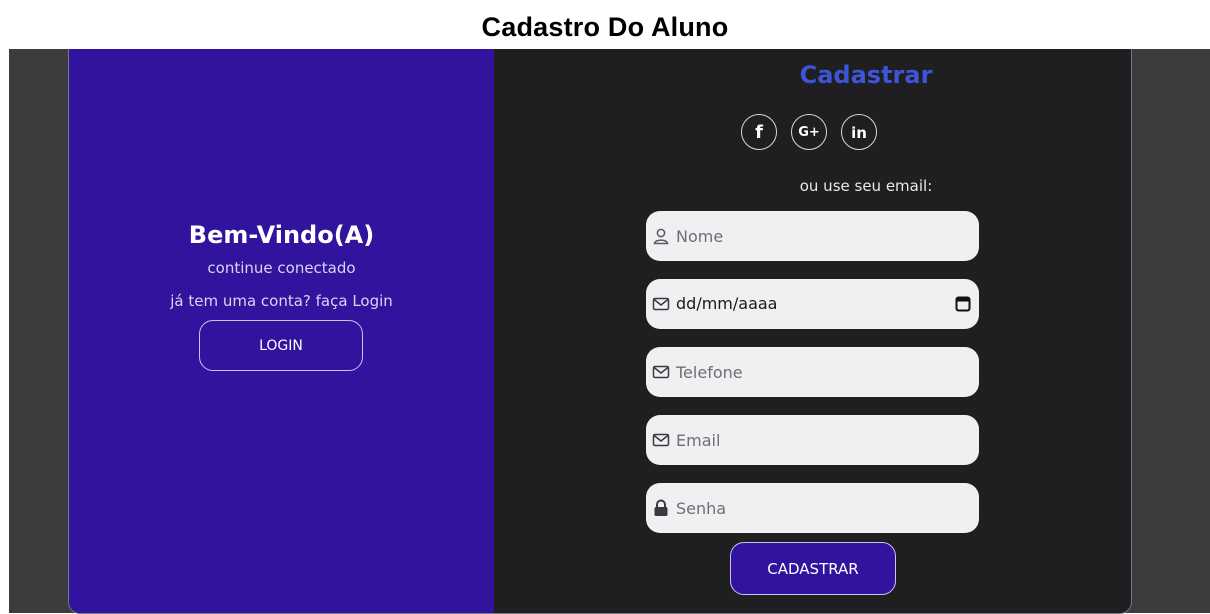 The height and width of the screenshot is (614, 1210). I want to click on email-hint: ou use seu email:, so click(866, 186).